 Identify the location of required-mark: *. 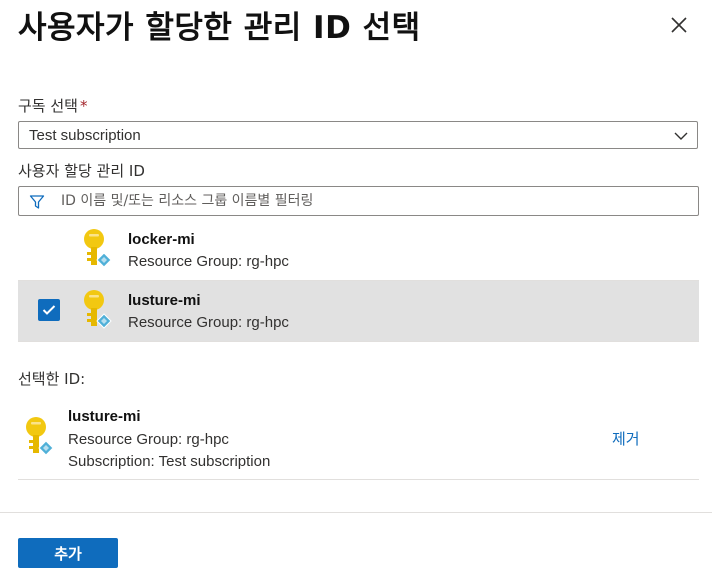
(83, 106).